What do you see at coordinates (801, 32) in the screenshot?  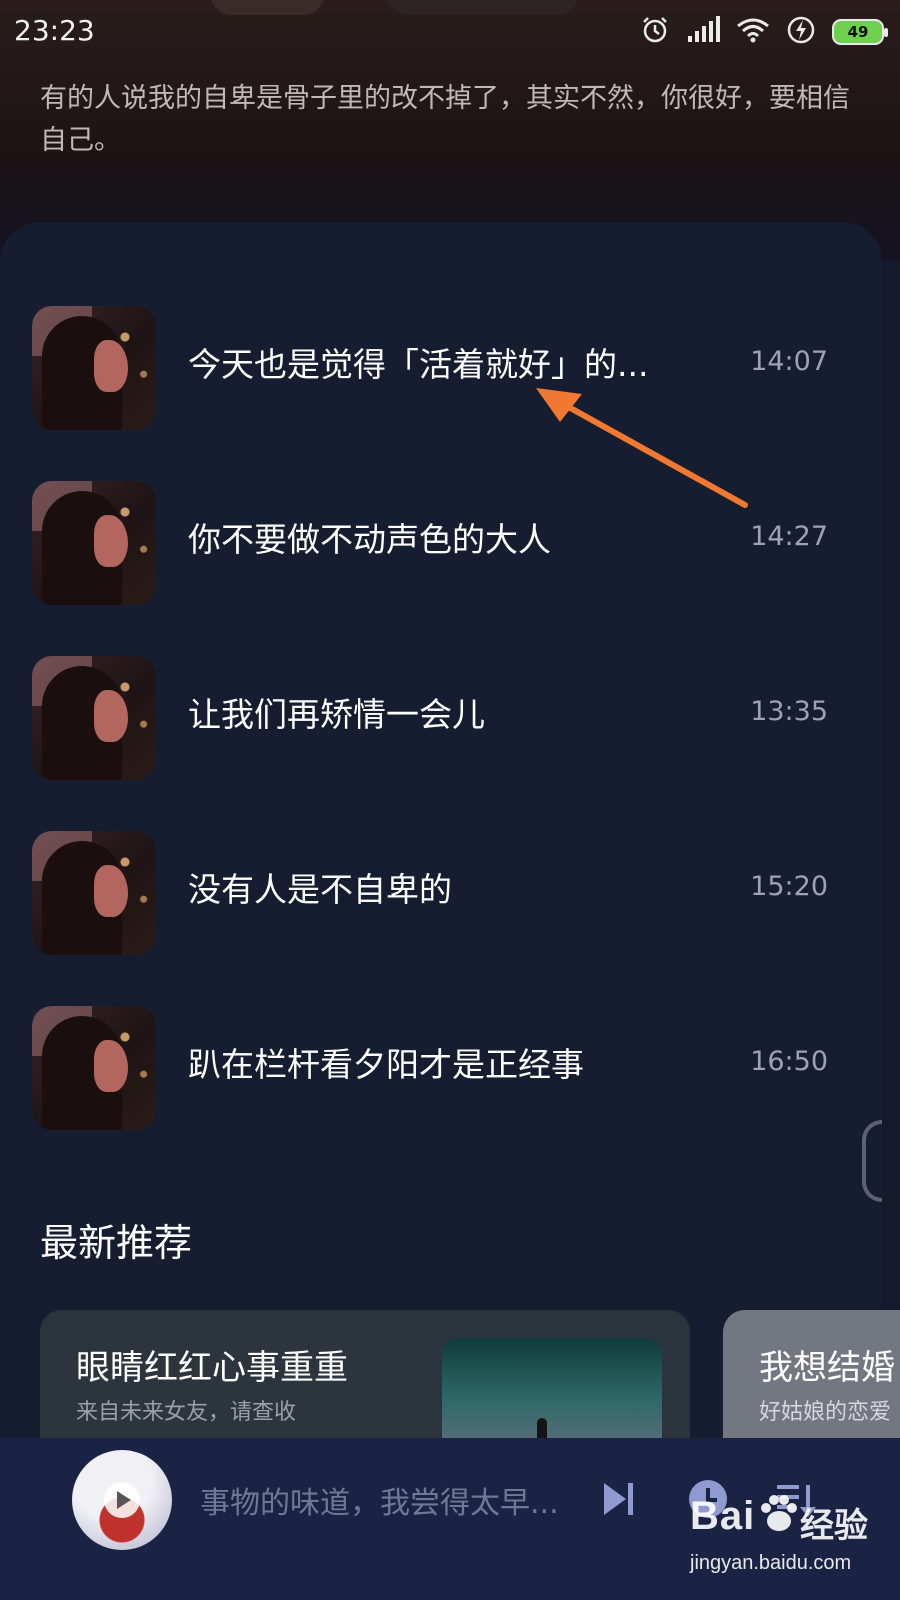 I see `charging-icon` at bounding box center [801, 32].